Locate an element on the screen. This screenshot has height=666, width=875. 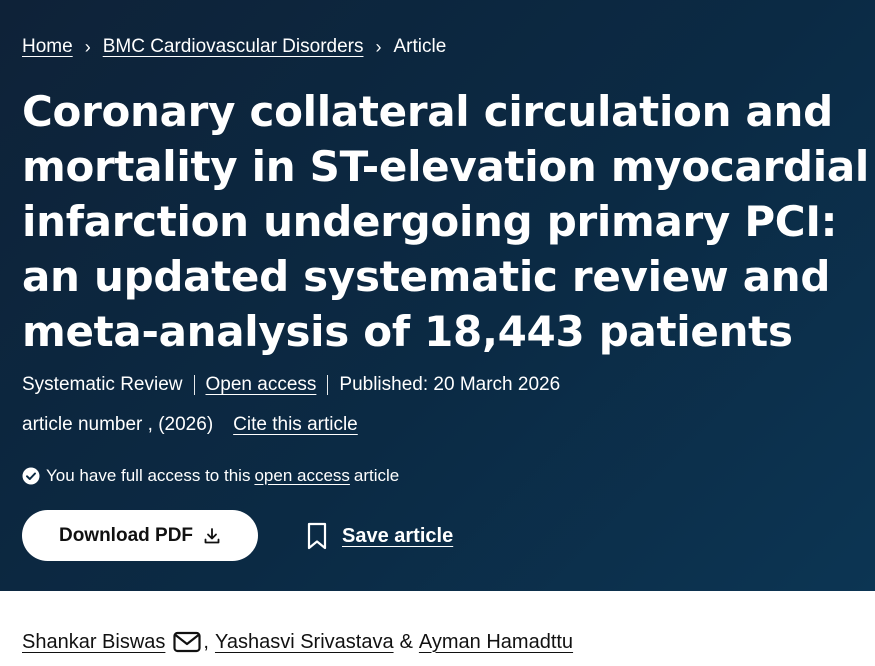
check-circle-icon is located at coordinates (31, 476).